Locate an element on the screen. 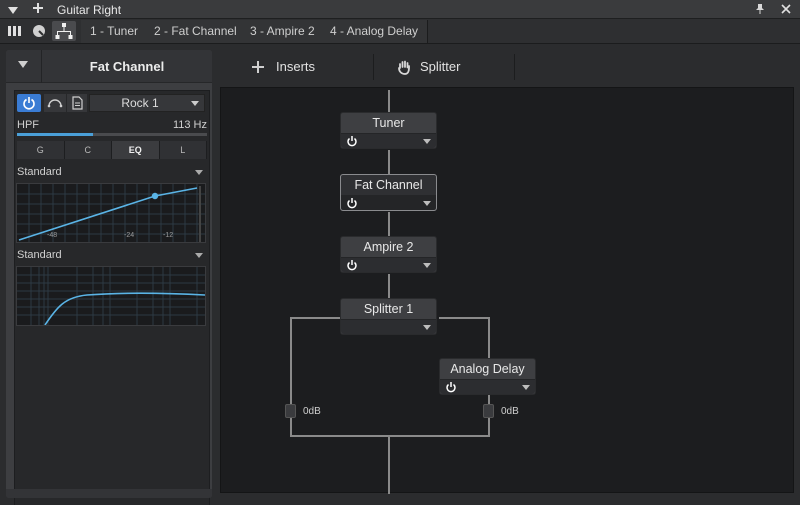 The height and width of the screenshot is (505, 800). tab-fat-channel: 2 - Fat Channel is located at coordinates (196, 31).